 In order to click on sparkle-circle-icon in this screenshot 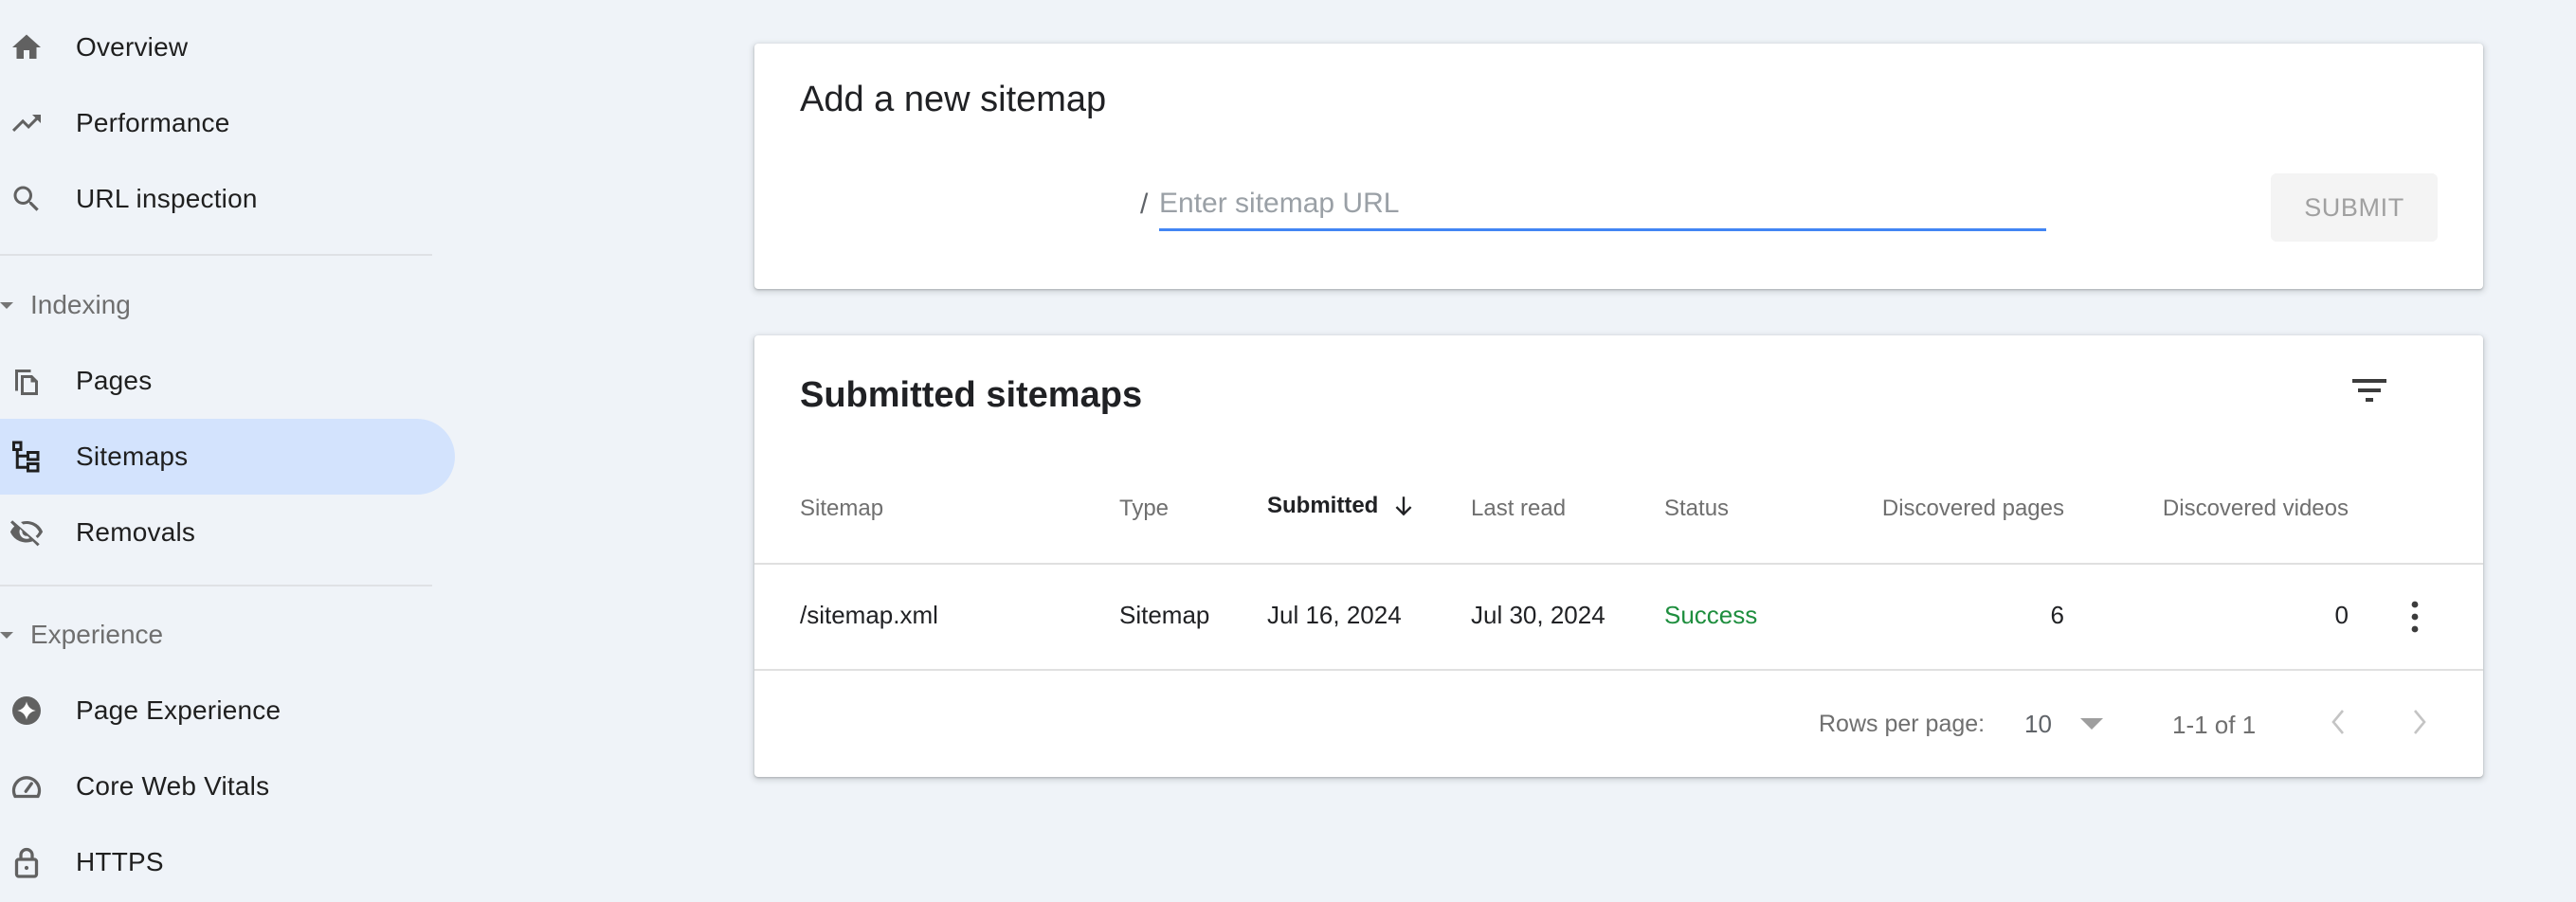, I will do `click(26, 711)`.